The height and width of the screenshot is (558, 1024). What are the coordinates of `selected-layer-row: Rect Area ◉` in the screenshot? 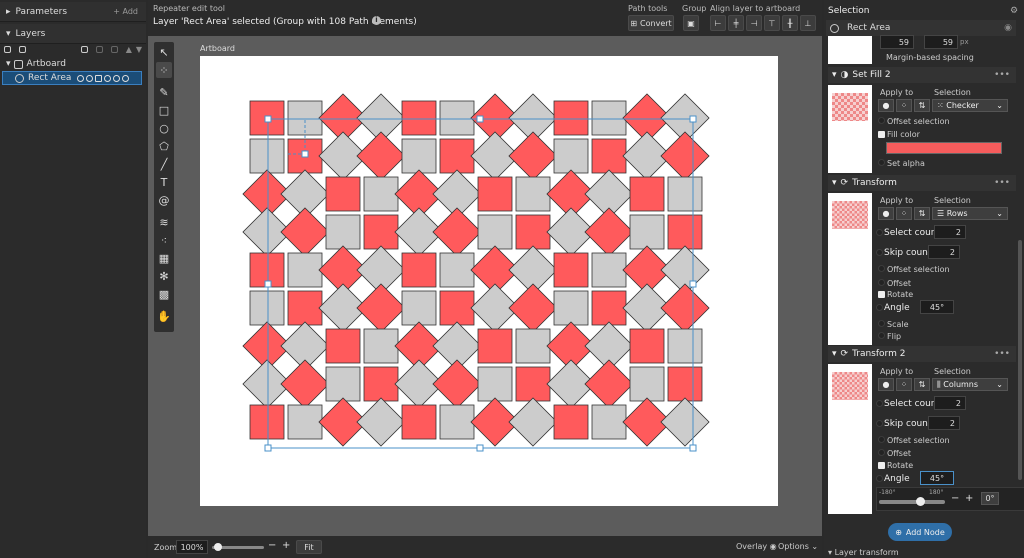 It's located at (921, 28).